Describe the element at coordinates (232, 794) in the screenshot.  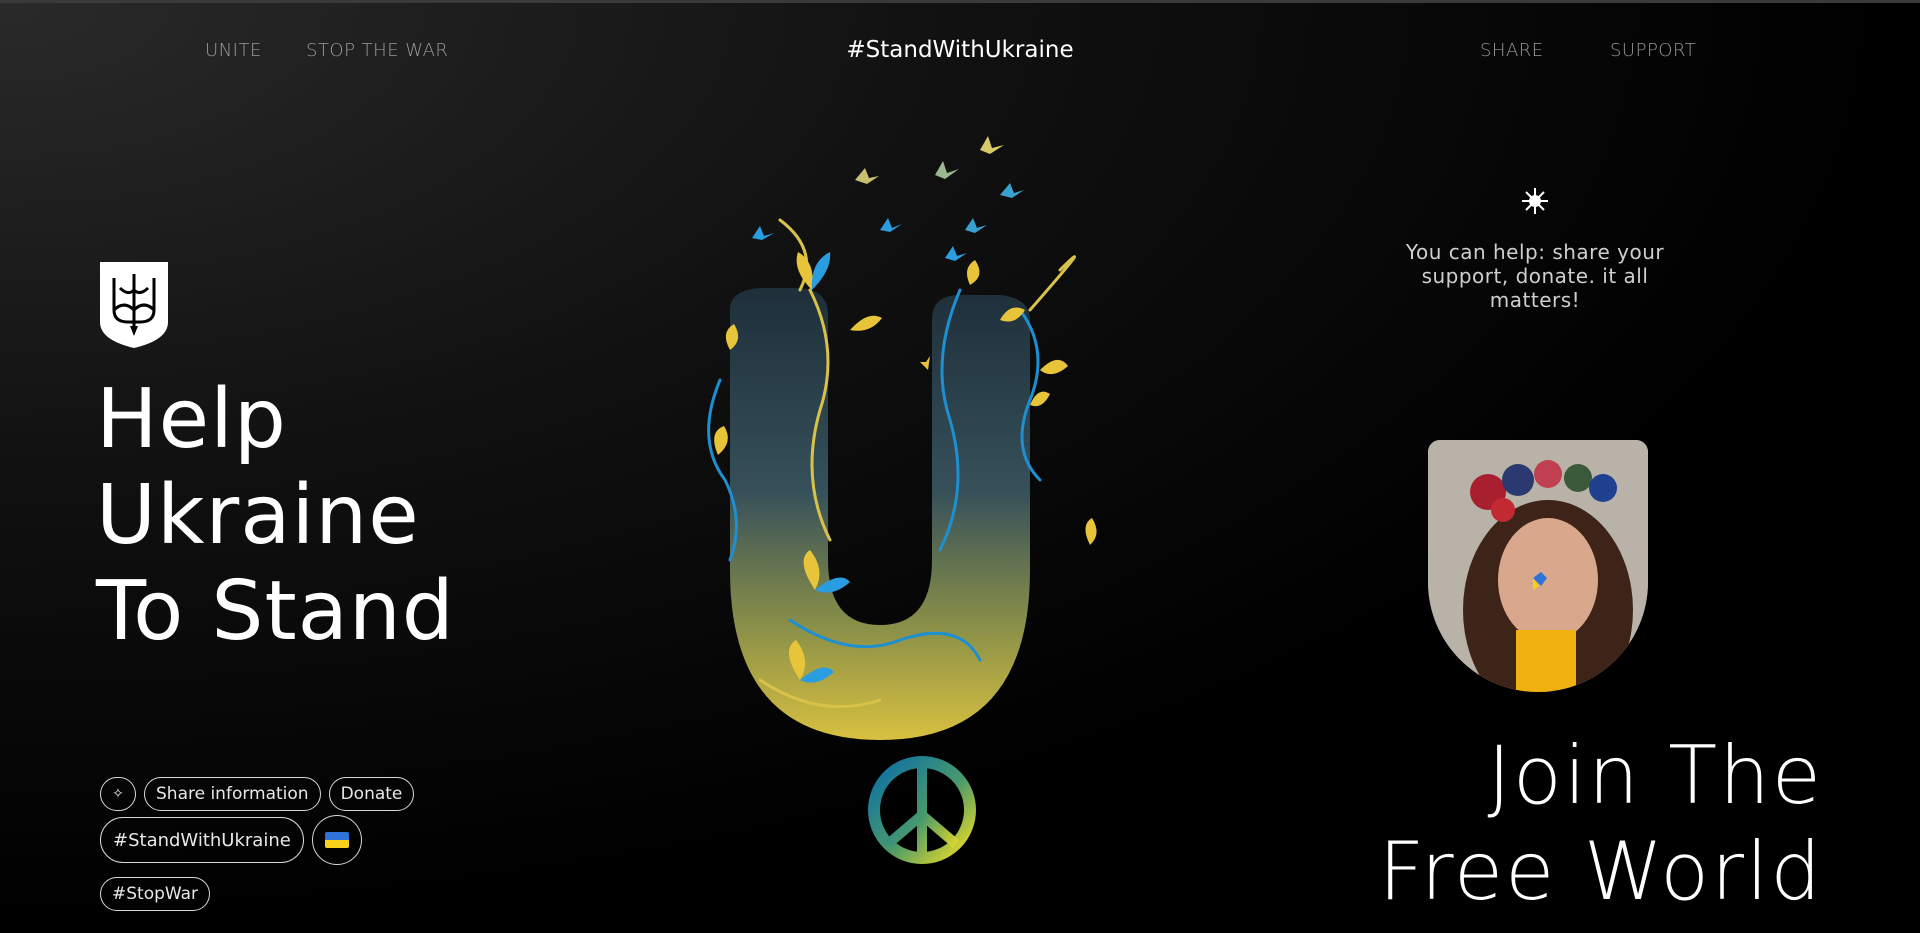
I see `chip-share-information: Share information` at that location.